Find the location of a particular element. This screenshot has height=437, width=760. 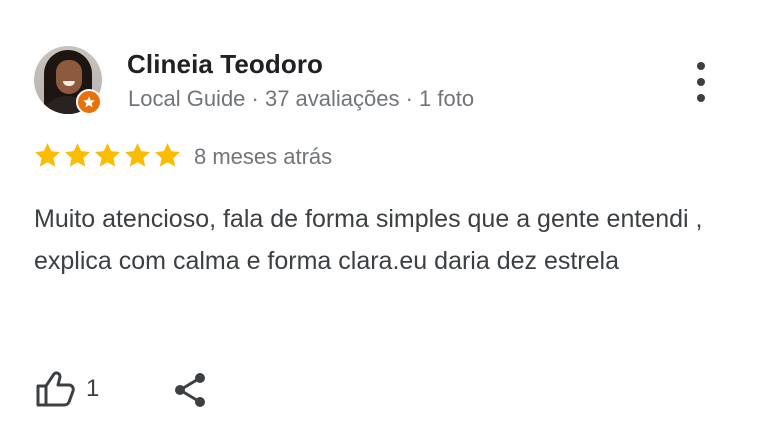

star-rating is located at coordinates (107, 155).